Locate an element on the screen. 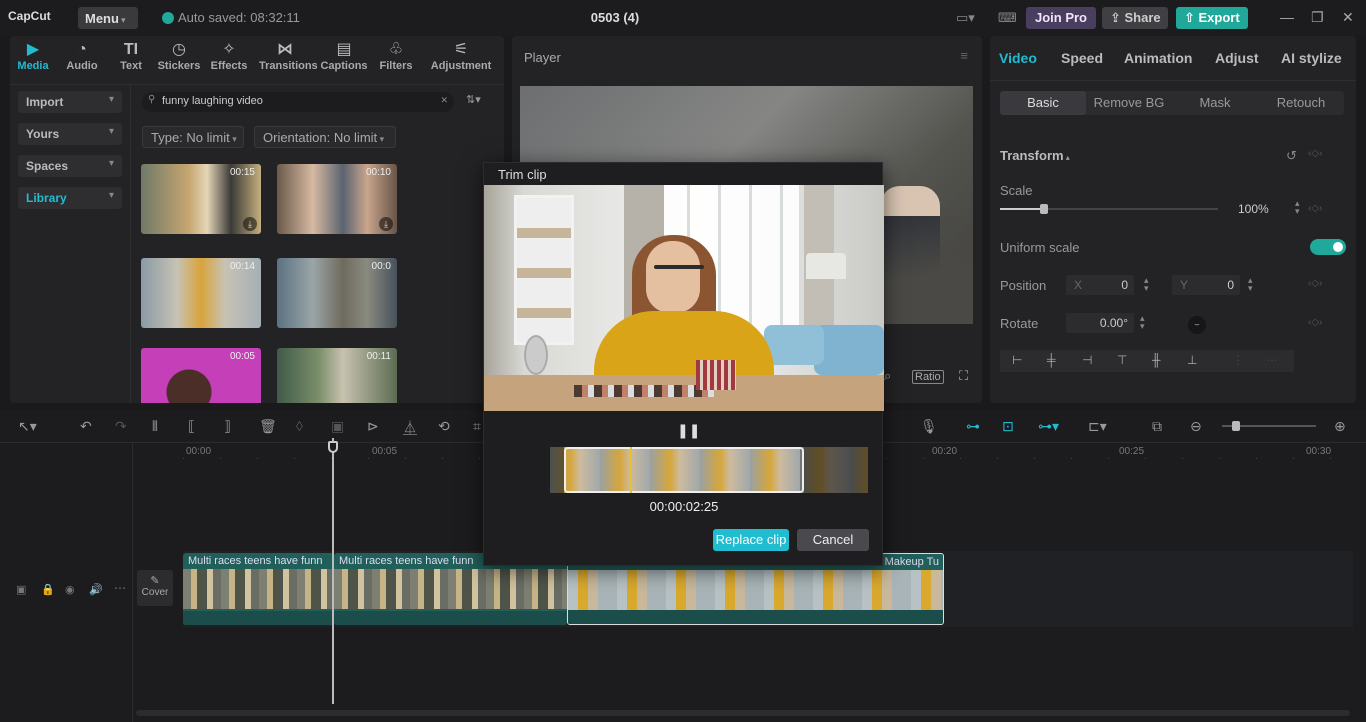 This screenshot has width=1366, height=722. media-thumbnail: 00:15 ⤓ is located at coordinates (201, 199).